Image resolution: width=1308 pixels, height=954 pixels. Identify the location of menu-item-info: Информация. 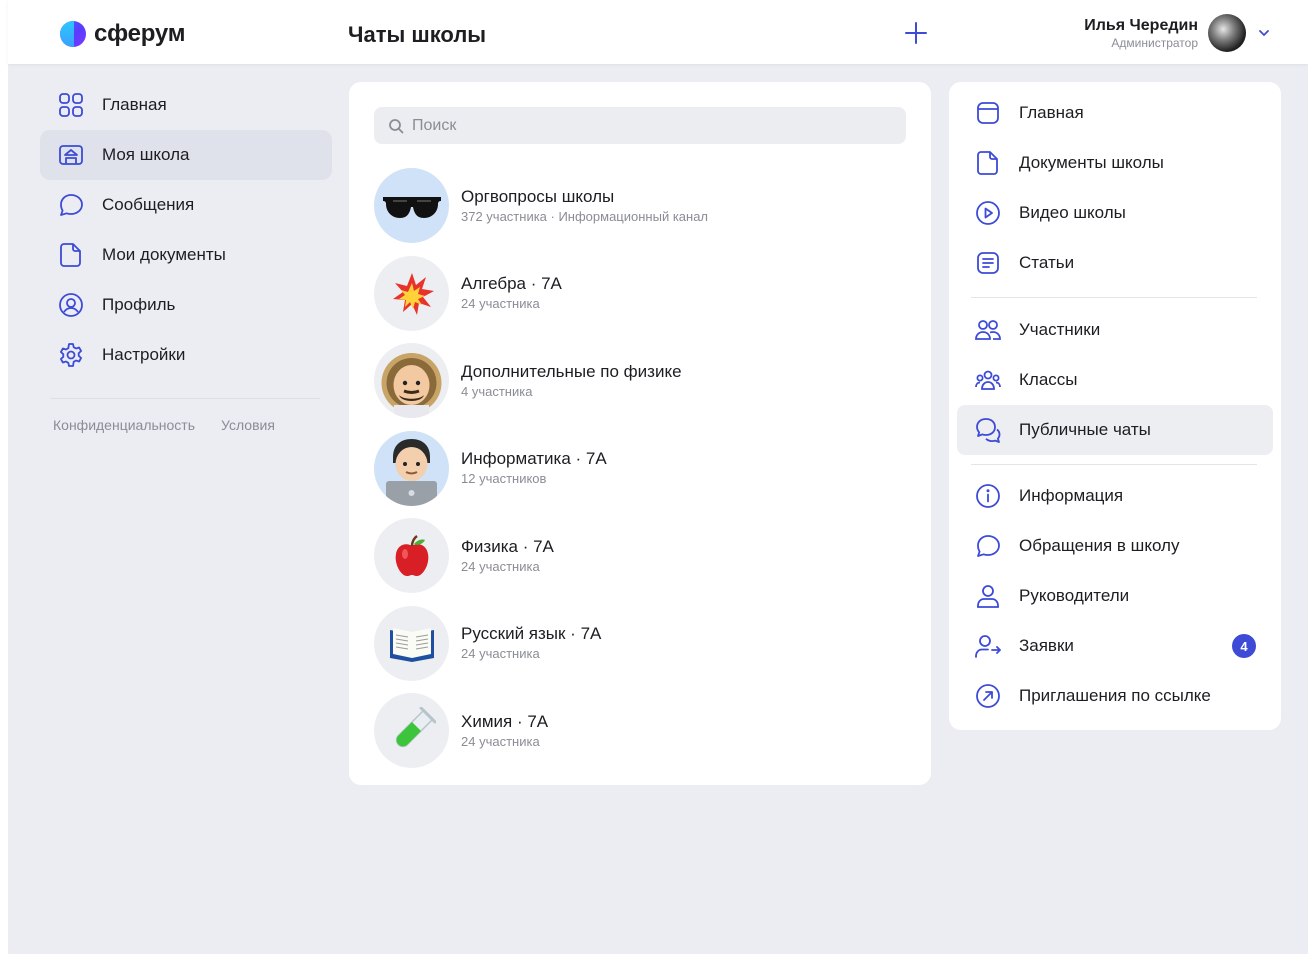
(1115, 496).